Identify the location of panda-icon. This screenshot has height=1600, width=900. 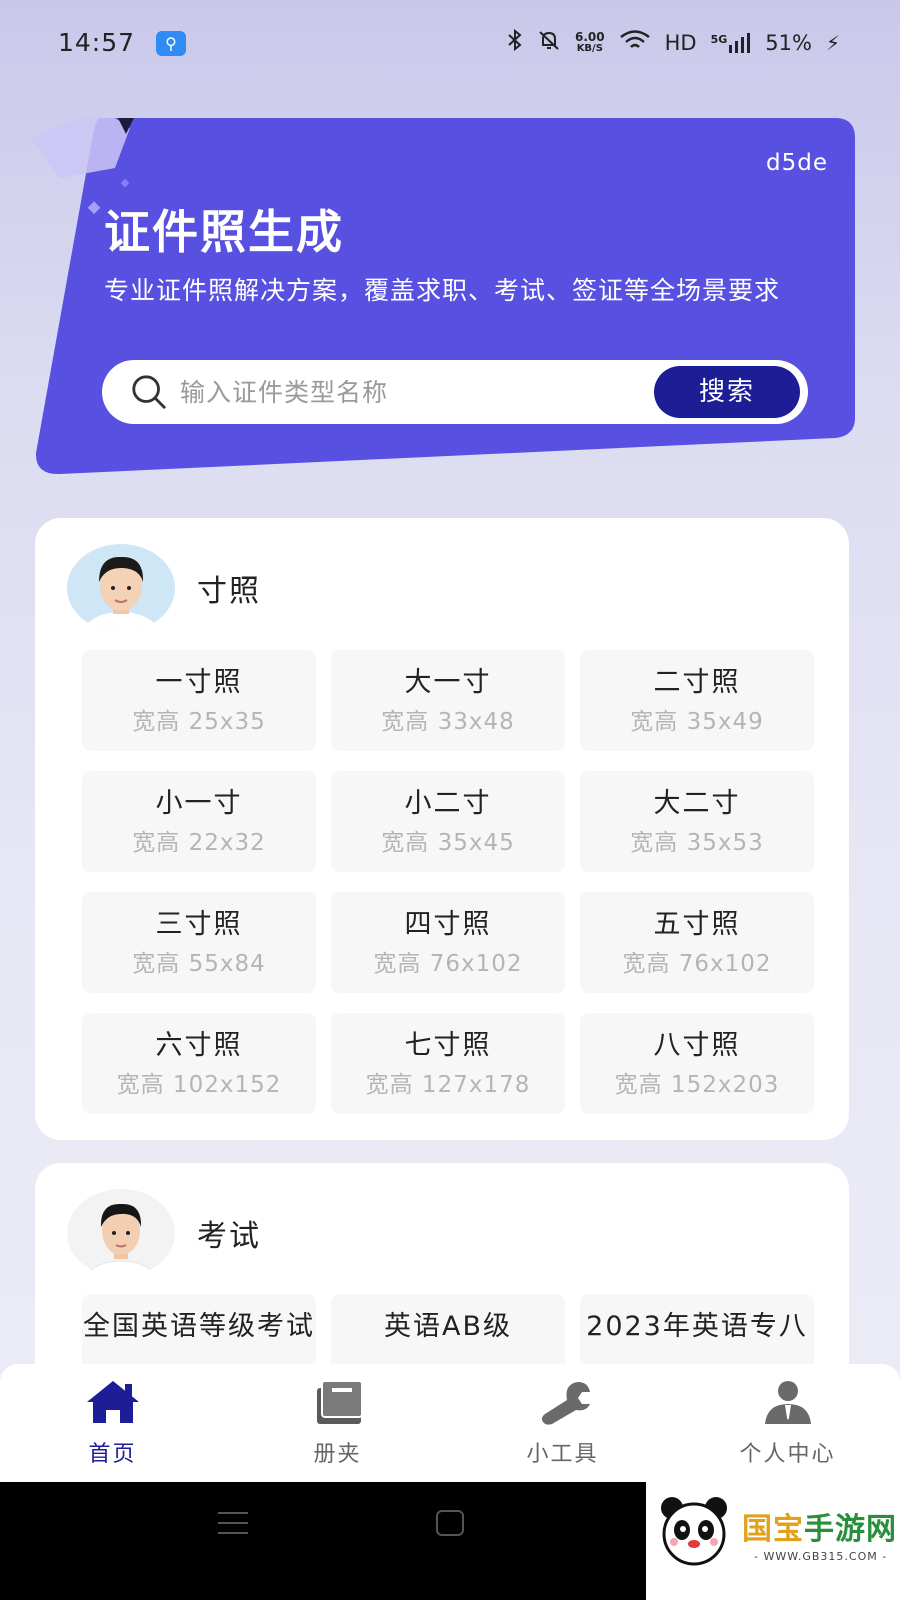
(694, 1531).